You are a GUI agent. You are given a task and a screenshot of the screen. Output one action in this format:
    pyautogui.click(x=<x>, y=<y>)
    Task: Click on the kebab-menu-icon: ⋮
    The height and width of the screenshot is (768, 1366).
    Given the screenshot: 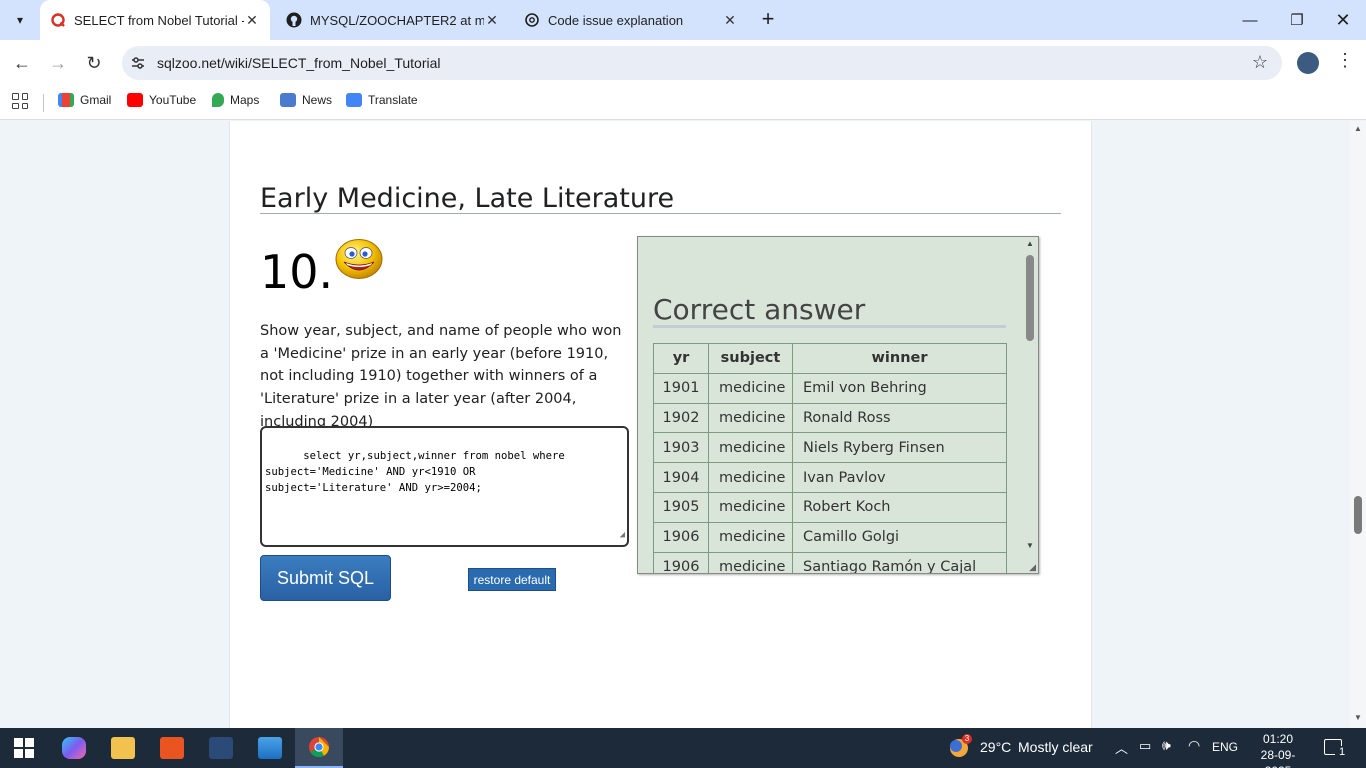 What is the action you would take?
    pyautogui.click(x=1345, y=60)
    